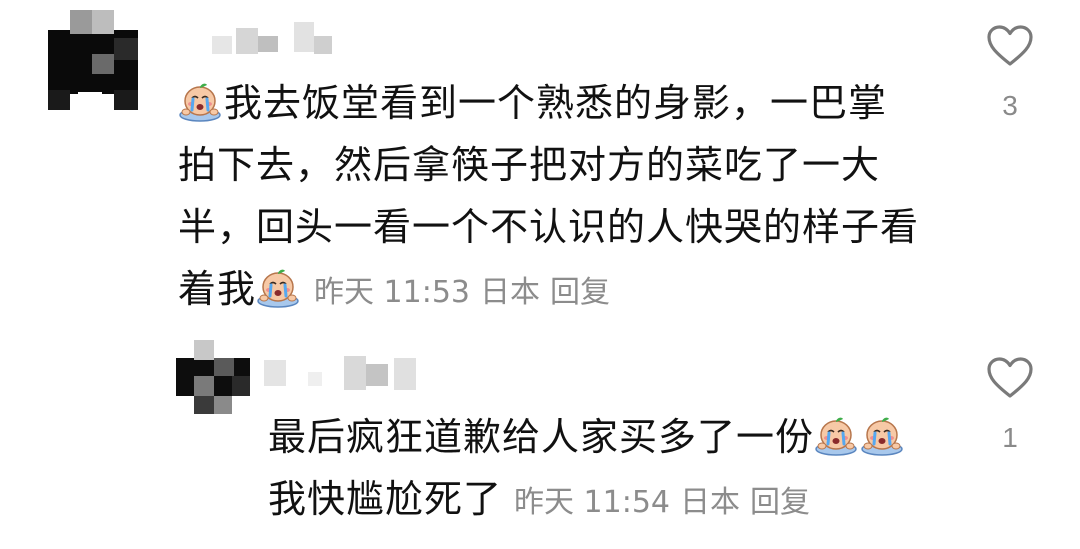 The image size is (1080, 549). Describe the element at coordinates (392, 292) in the screenshot. I see `comment-time: 昨天 11:53` at that location.